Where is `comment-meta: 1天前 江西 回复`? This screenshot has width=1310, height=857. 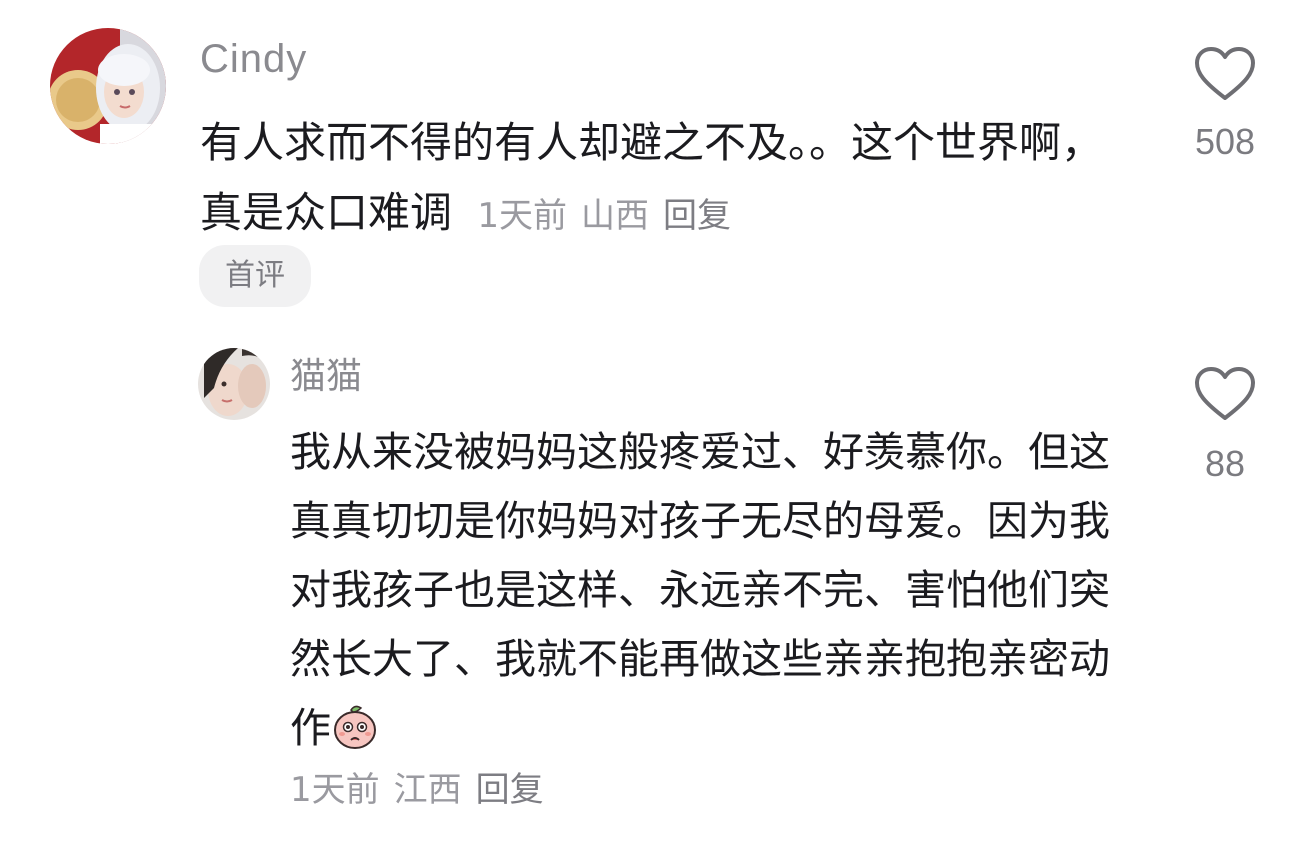
comment-meta: 1天前 江西 回复 is located at coordinates (424, 790).